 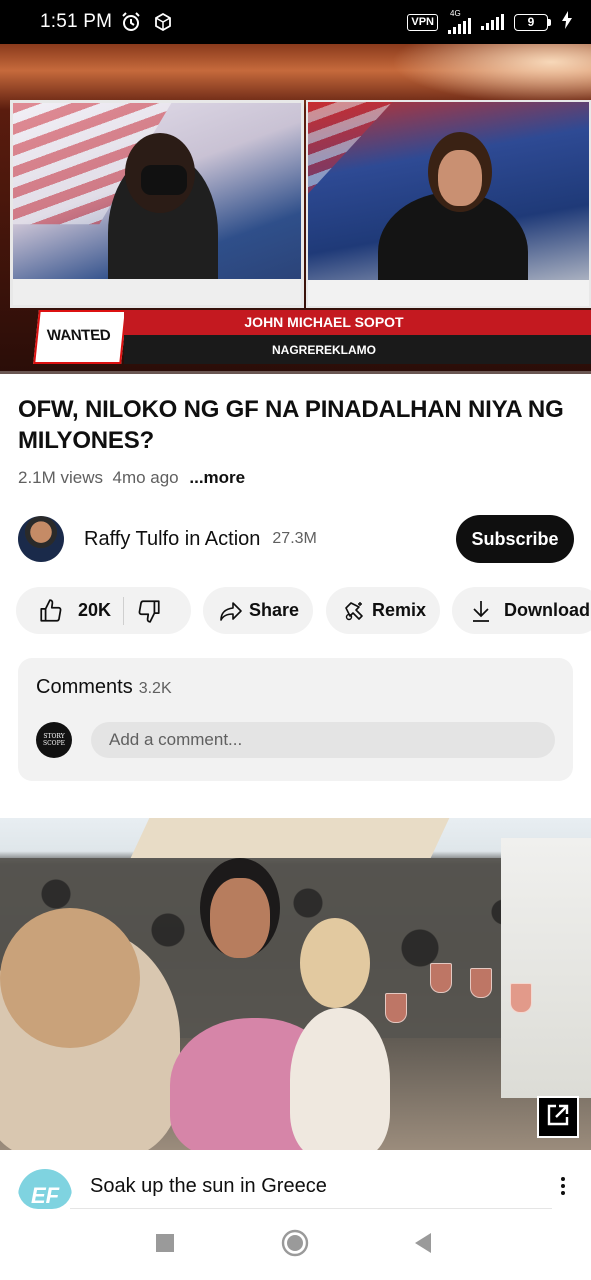 What do you see at coordinates (217, 477) in the screenshot?
I see `more-link: ...more` at bounding box center [217, 477].